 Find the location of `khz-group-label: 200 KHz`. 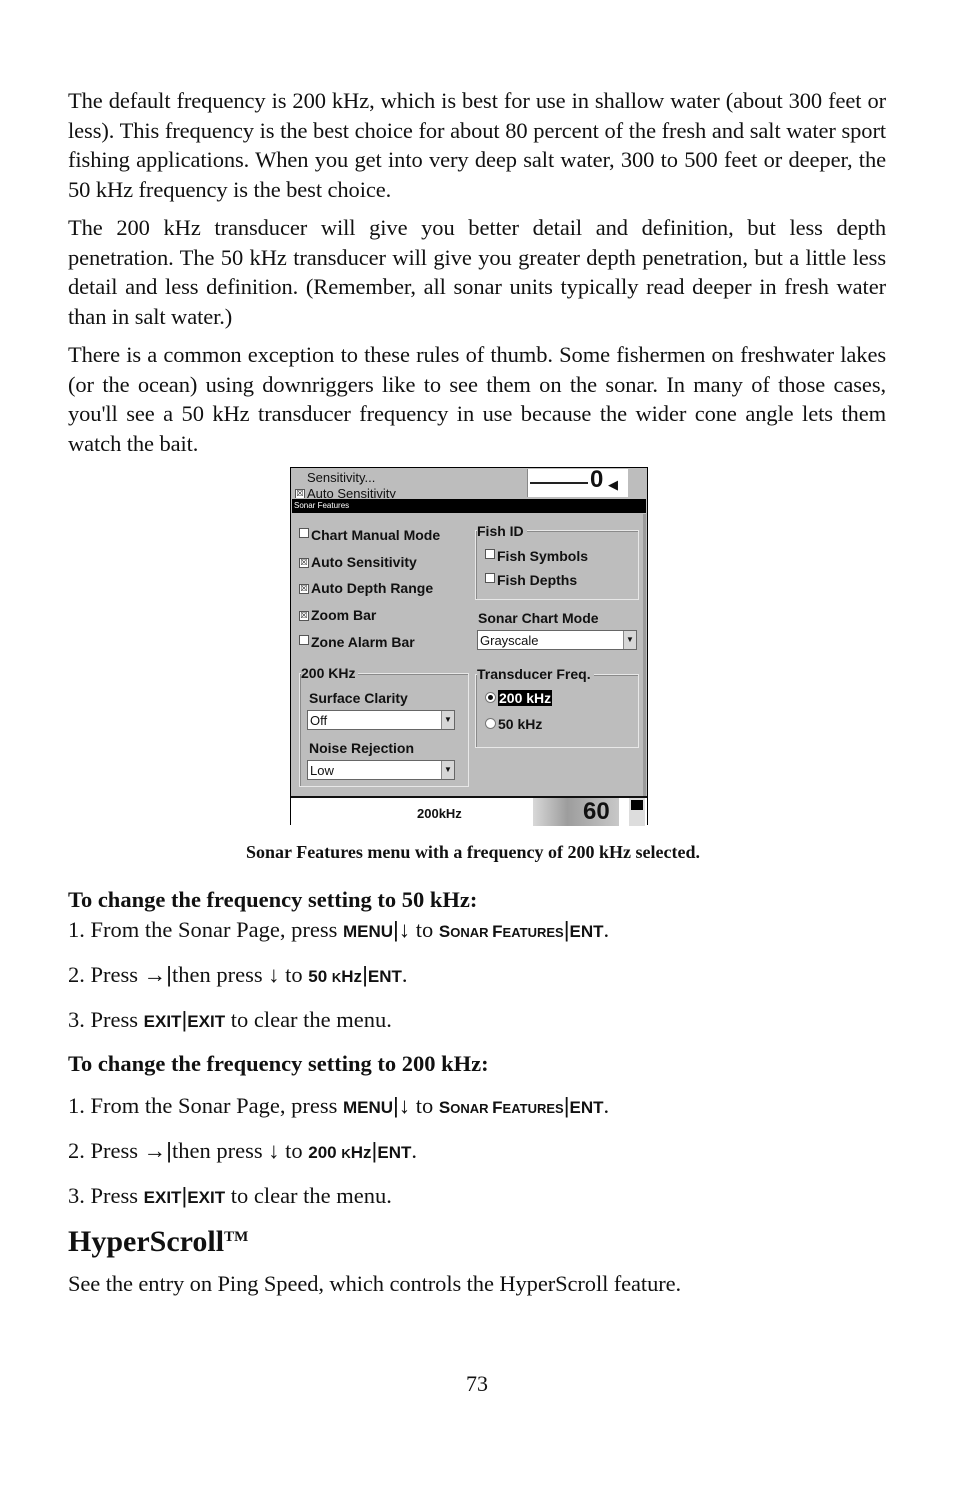

khz-group-label: 200 KHz is located at coordinates (330, 673).